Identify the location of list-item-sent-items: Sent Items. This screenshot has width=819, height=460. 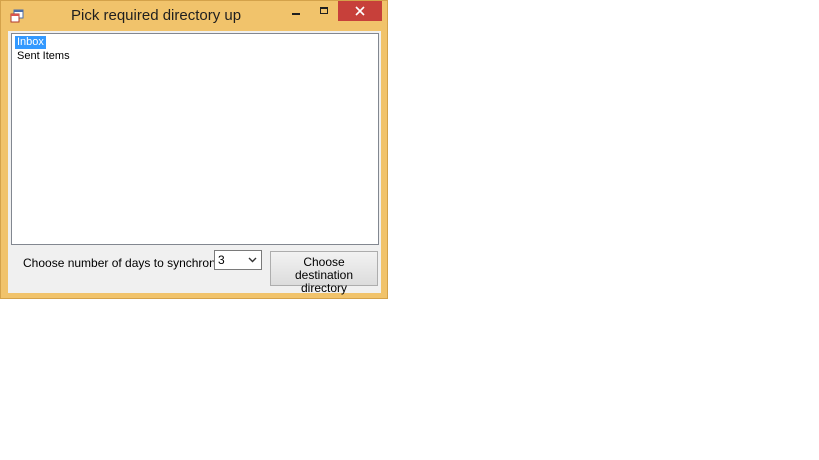
(43, 56).